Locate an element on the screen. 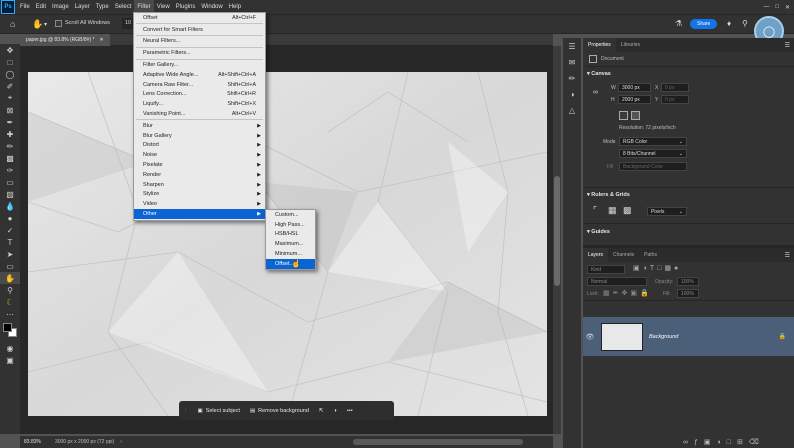 The width and height of the screenshot is (794, 448). other-submenu-item: HSB/HSL is located at coordinates (290, 235).